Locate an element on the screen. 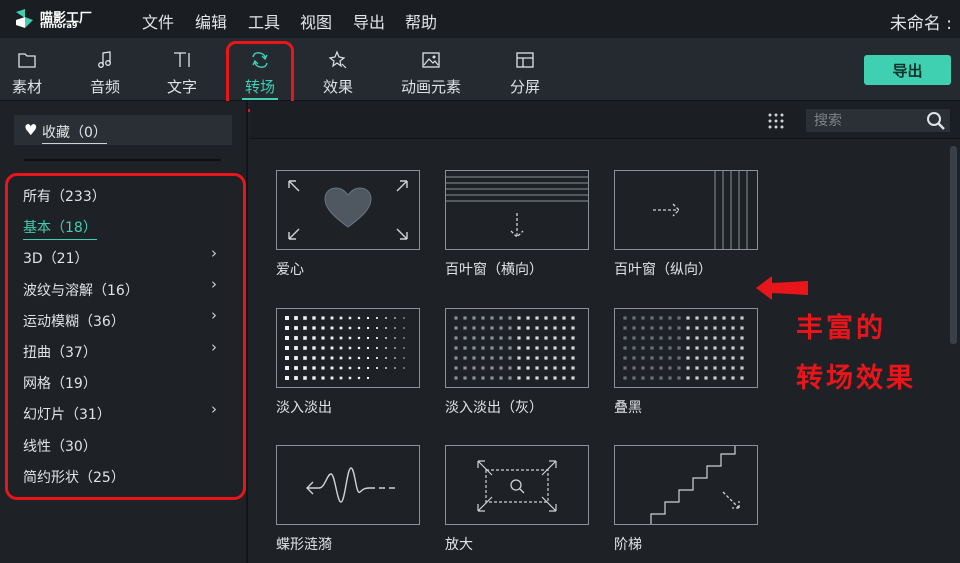 Image resolution: width=960 pixels, height=563 pixels. tab-split-screen-label: 分屏 is located at coordinates (524, 87).